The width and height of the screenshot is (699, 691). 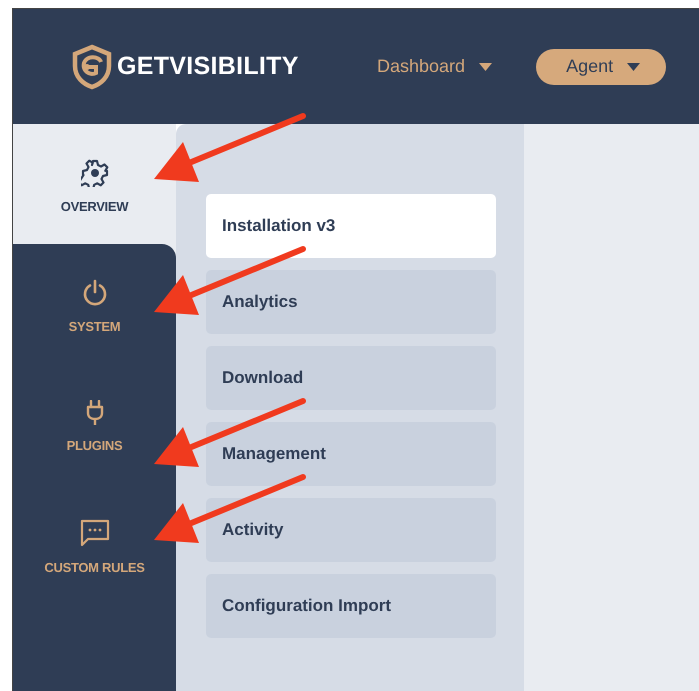 I want to click on submenu-item: Installation v3, so click(x=351, y=226).